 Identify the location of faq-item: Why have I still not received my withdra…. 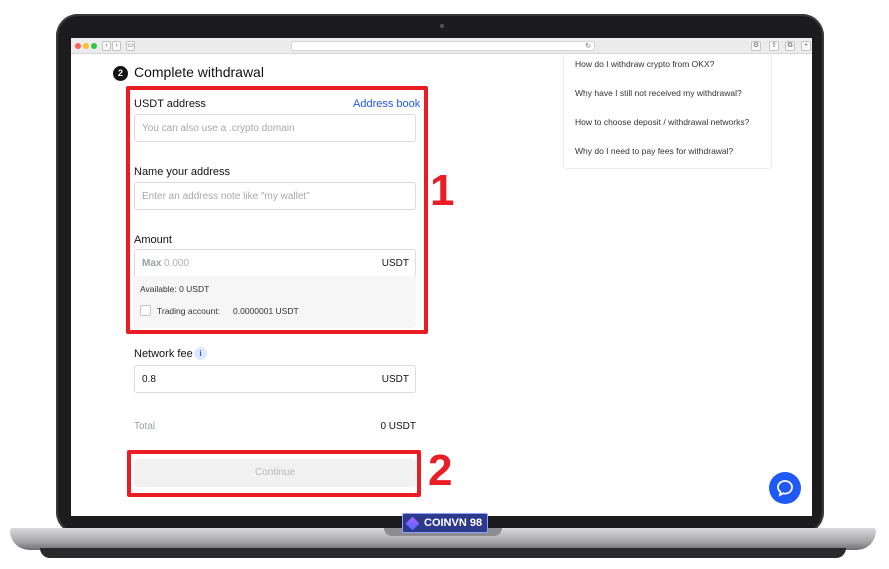
(658, 93).